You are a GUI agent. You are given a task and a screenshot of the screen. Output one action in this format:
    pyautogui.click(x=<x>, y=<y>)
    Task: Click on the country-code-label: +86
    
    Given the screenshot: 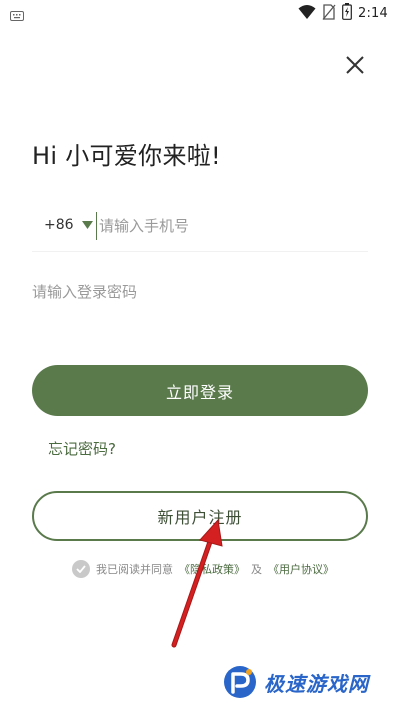 What is the action you would take?
    pyautogui.click(x=59, y=225)
    